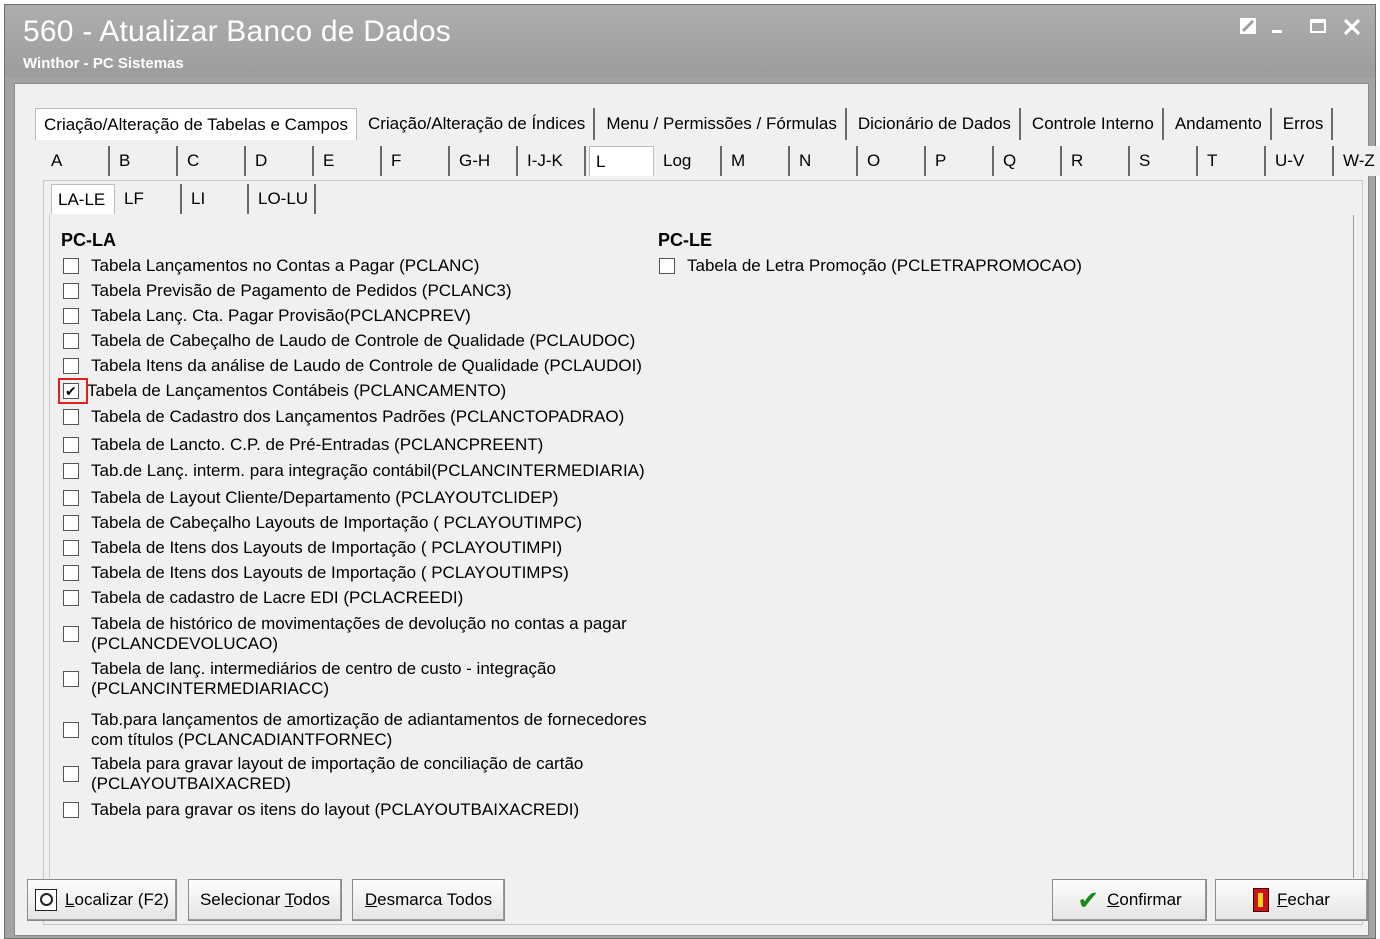 The width and height of the screenshot is (1380, 939). What do you see at coordinates (825, 161) in the screenshot?
I see `tab-letter-n: N` at bounding box center [825, 161].